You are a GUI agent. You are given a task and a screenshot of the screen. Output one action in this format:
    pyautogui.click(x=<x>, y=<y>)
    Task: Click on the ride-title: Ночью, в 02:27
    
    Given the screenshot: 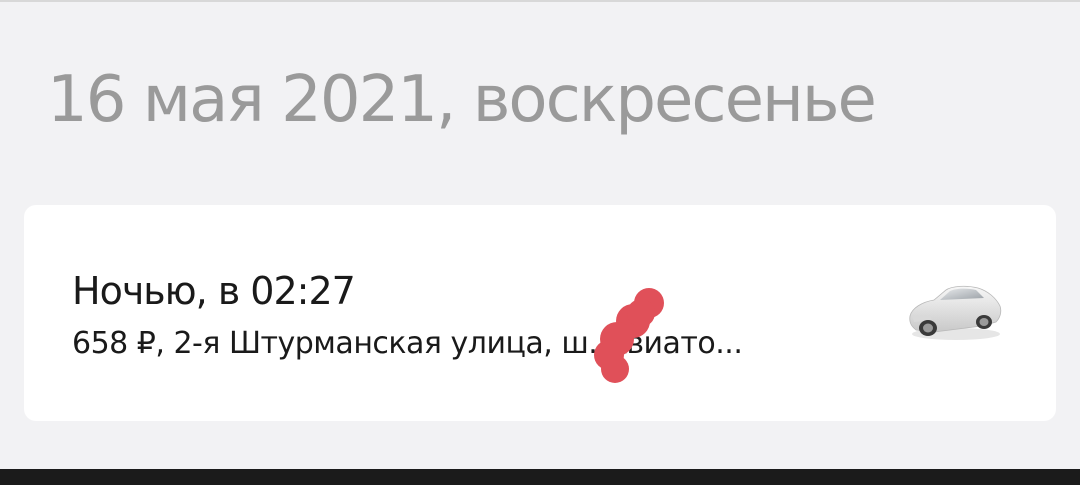 What is the action you would take?
    pyautogui.click(x=214, y=291)
    